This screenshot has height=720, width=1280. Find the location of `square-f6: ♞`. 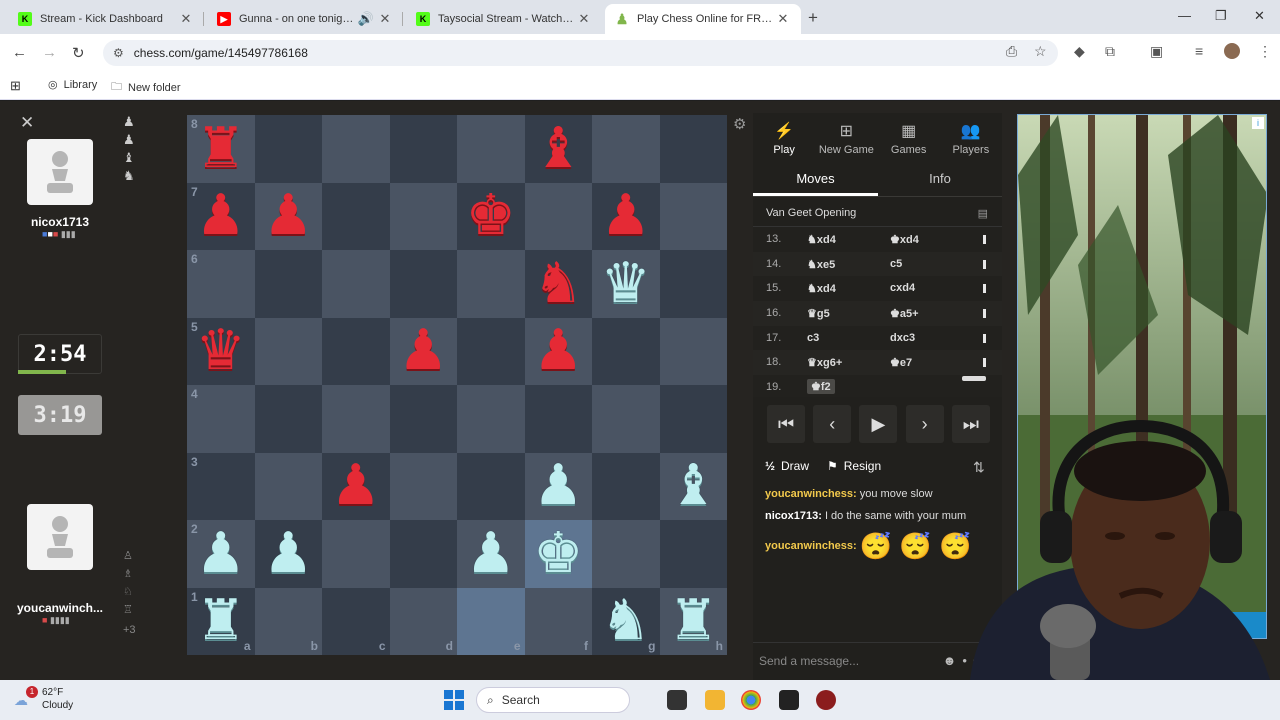

square-f6: ♞ is located at coordinates (558, 284).